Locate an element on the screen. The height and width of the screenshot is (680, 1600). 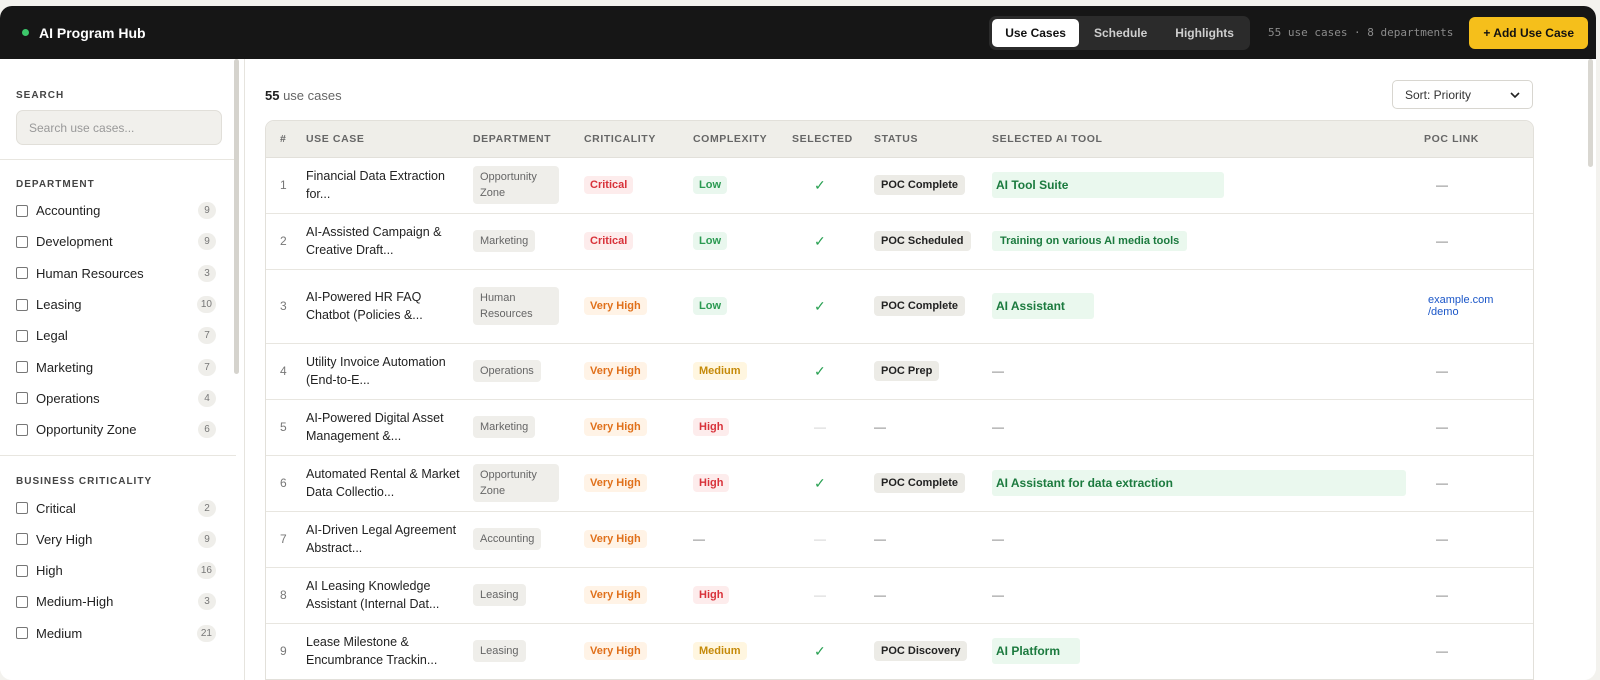
tab-use-cases: Use Cases is located at coordinates (1035, 32).